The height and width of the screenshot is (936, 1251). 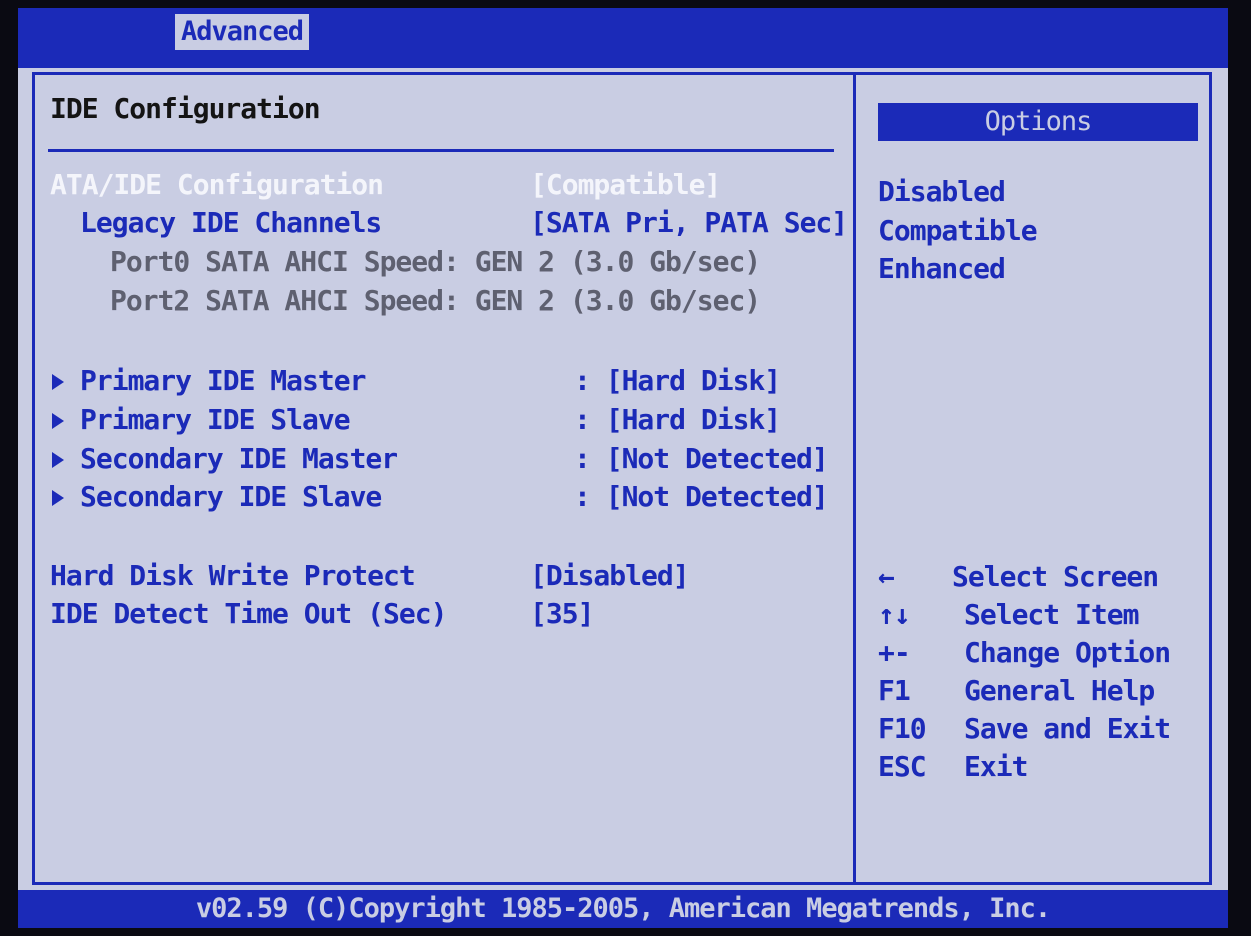 I want to click on help-exit: Exit, so click(x=996, y=766).